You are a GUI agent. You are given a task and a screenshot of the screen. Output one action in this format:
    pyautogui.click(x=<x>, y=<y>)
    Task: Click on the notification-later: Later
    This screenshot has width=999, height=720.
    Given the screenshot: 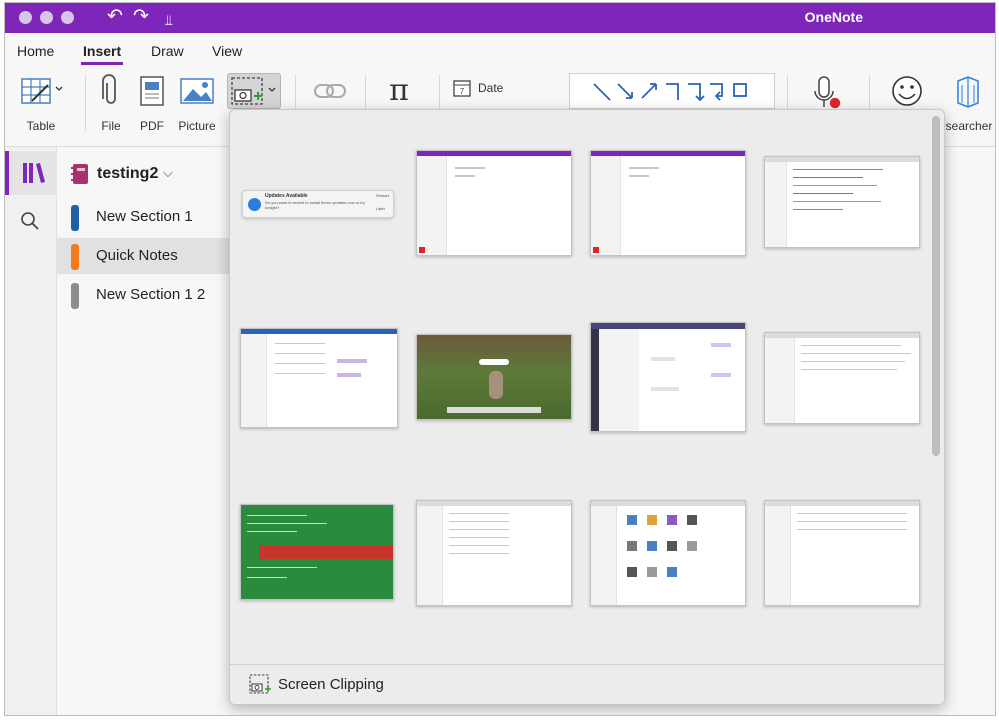 What is the action you would take?
    pyautogui.click(x=380, y=208)
    